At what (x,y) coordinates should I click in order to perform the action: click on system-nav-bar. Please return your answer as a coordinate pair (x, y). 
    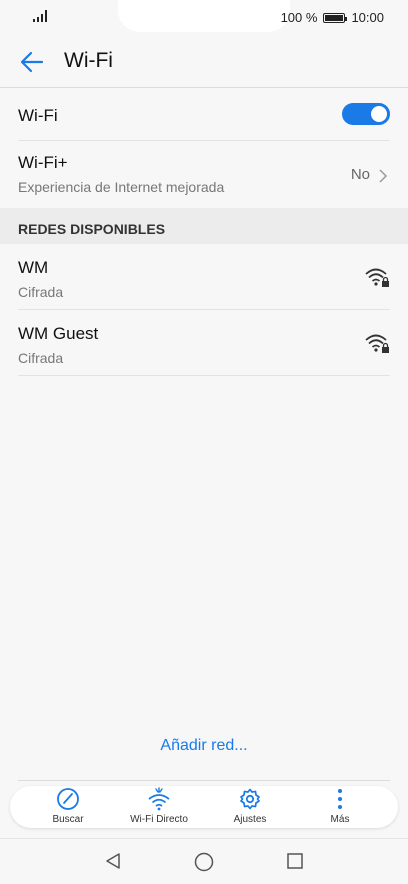
    Looking at the image, I should click on (204, 861).